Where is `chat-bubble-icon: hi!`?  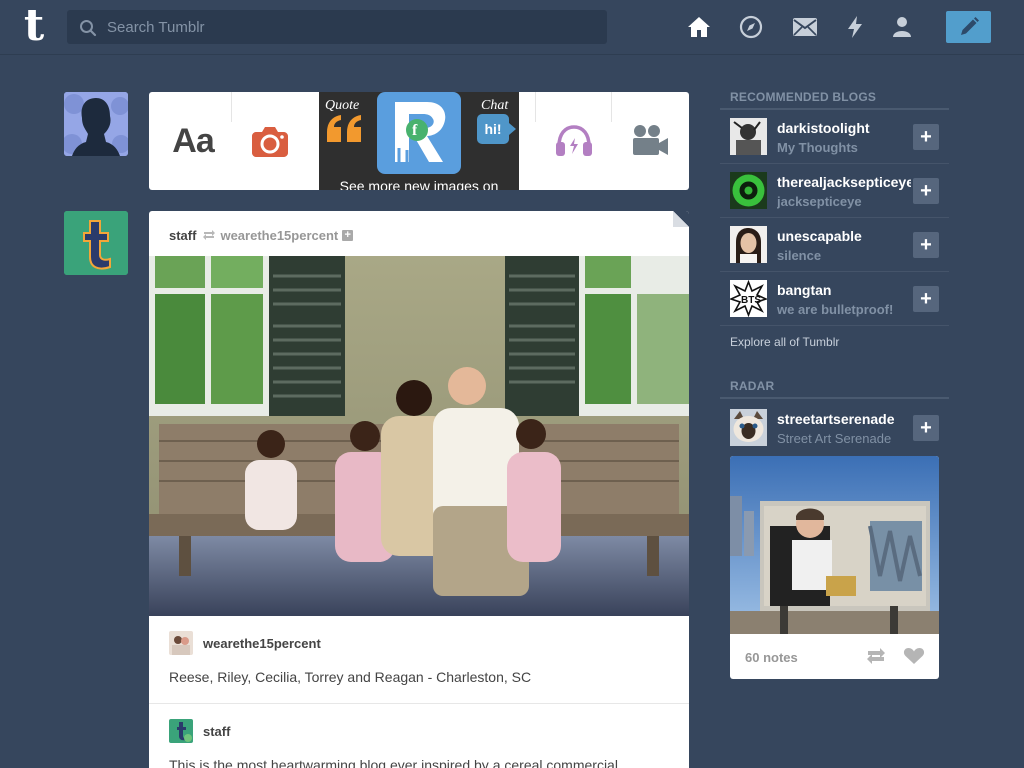 chat-bubble-icon: hi! is located at coordinates (493, 129).